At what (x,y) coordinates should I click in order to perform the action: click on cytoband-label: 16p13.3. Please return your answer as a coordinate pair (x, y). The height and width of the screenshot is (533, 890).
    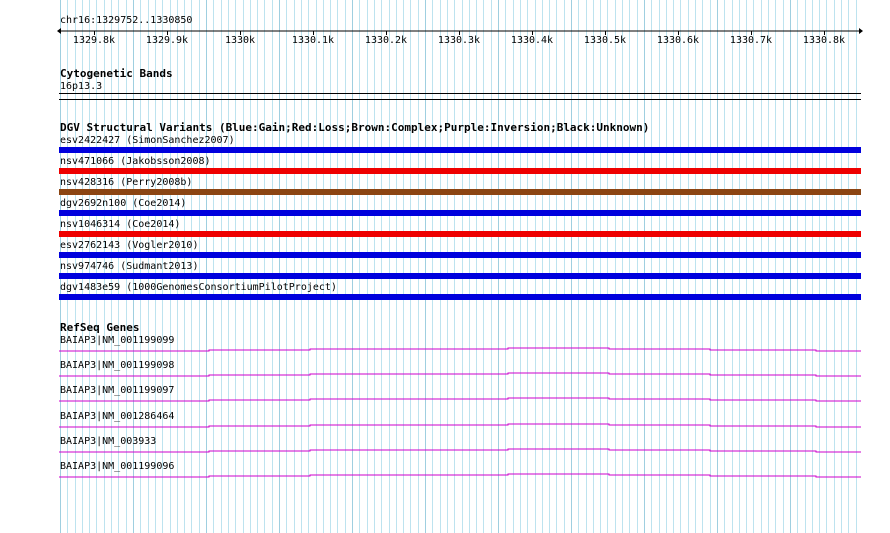
    Looking at the image, I should click on (81, 86).